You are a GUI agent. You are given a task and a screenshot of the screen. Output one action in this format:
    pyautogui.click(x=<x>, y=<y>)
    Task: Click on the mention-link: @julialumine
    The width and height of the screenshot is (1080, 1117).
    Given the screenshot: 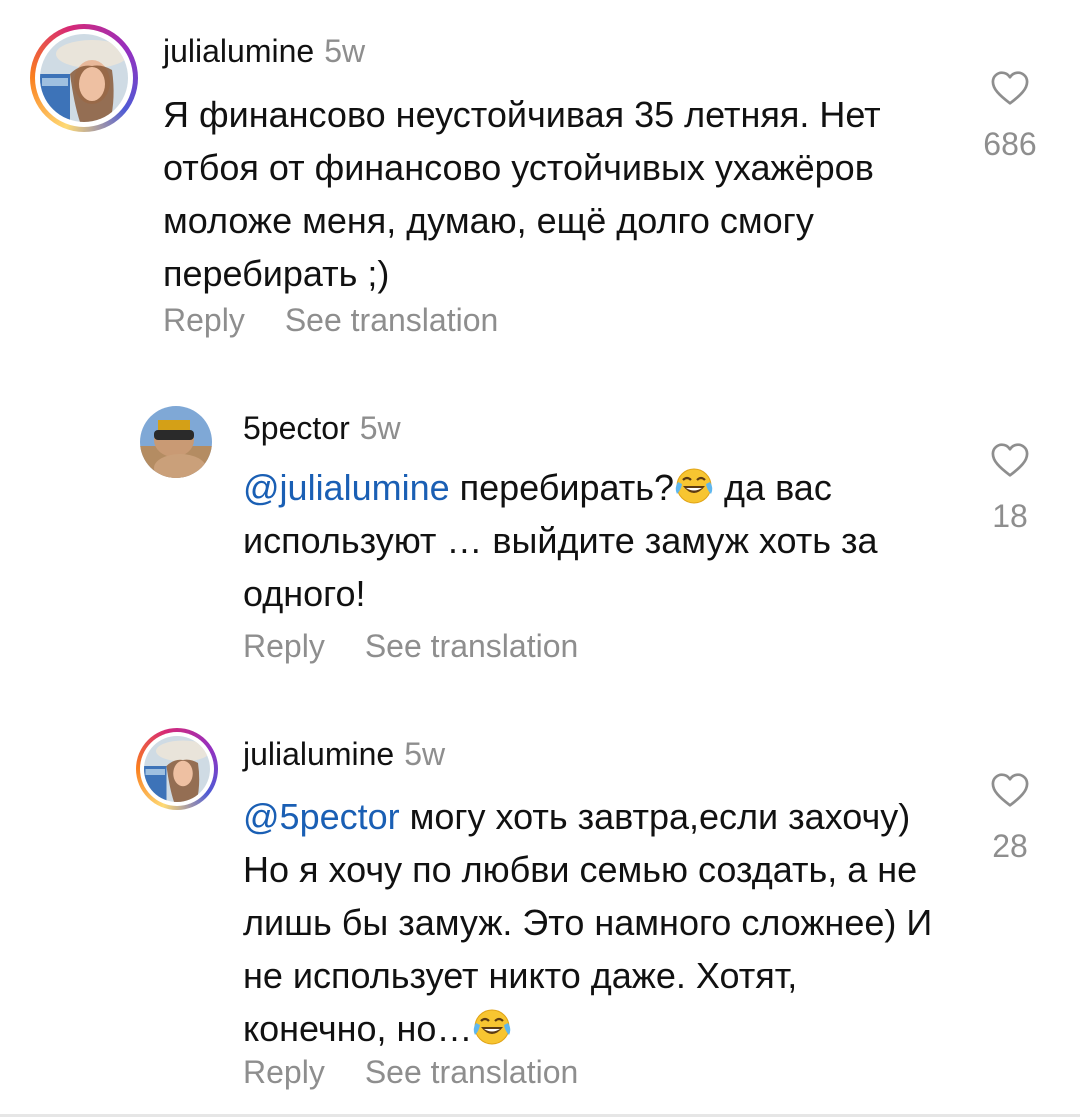 What is the action you would take?
    pyautogui.click(x=346, y=487)
    